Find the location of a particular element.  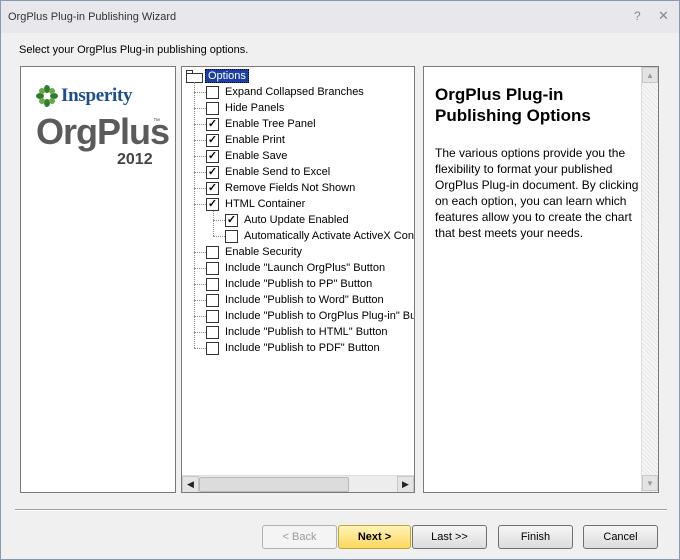

tree-option-item: Remove Fields Not Shown is located at coordinates (280, 188).